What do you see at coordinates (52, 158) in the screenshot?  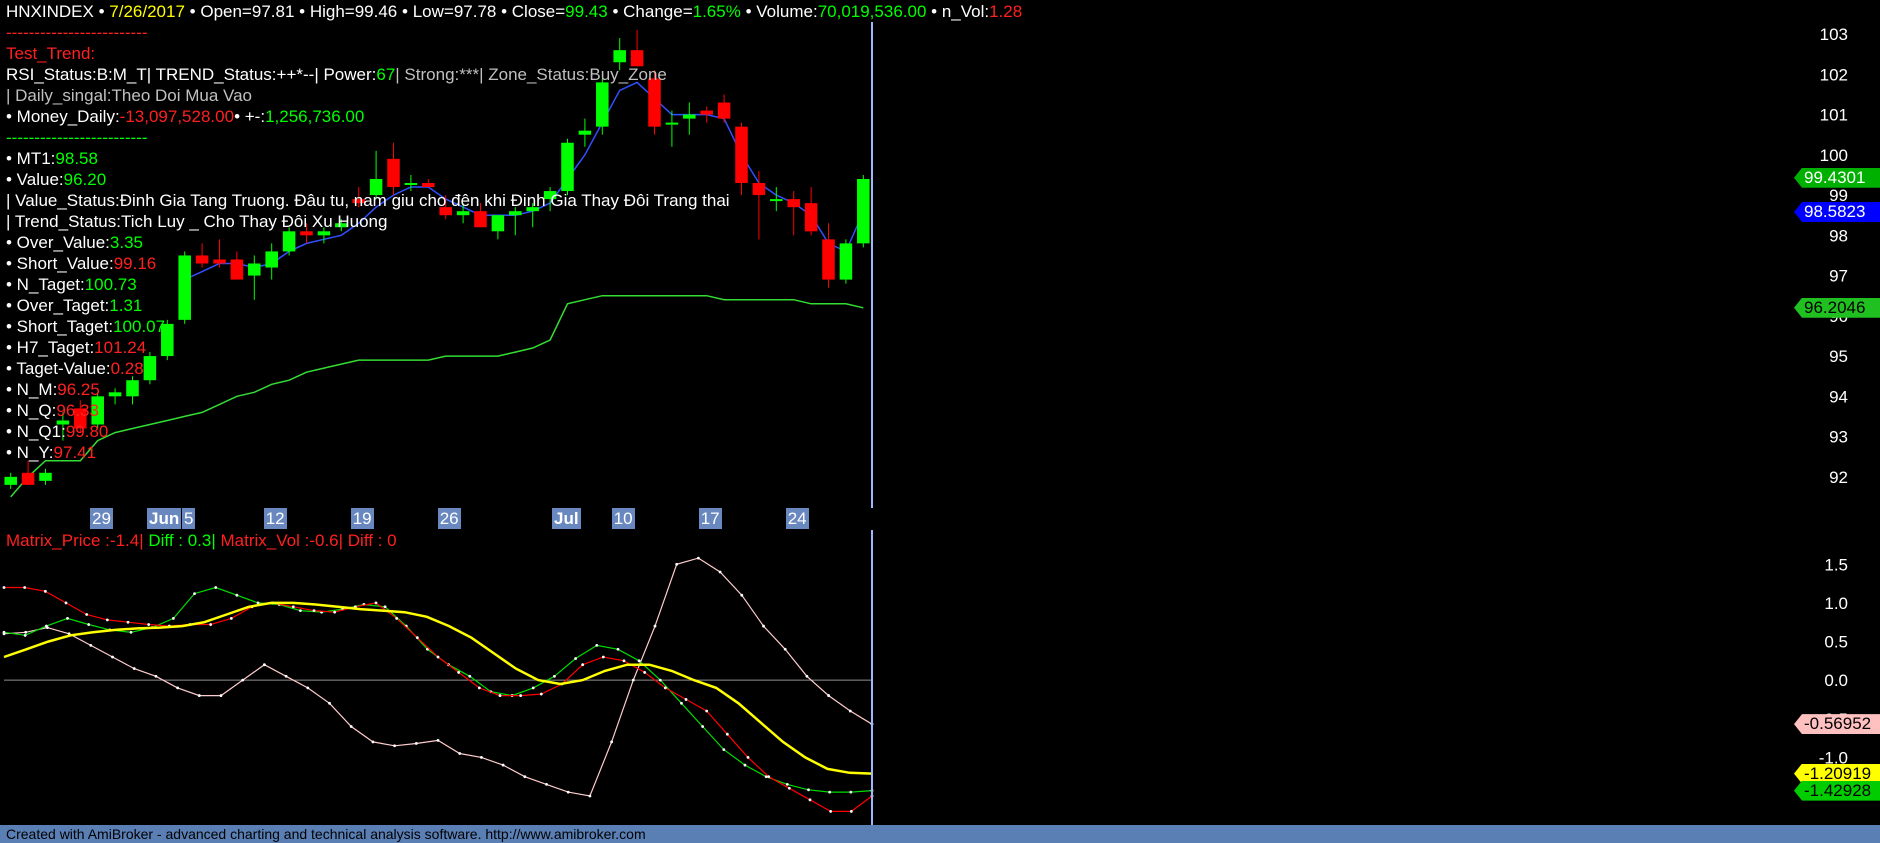 I see `mt1-line: • MT1:98.58` at bounding box center [52, 158].